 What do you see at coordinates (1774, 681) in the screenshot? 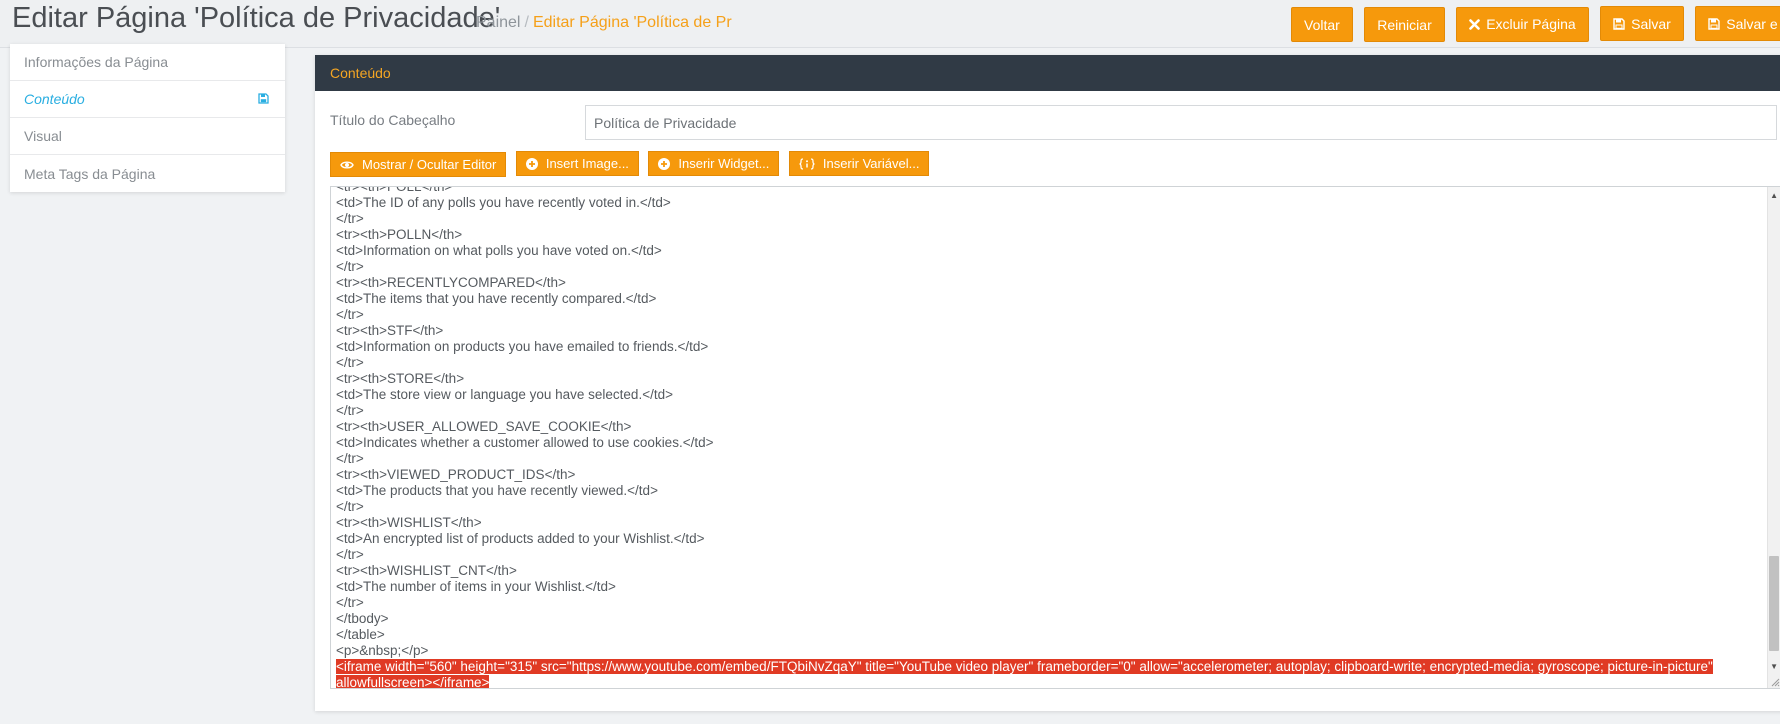
I see `resize-grip-icon` at bounding box center [1774, 681].